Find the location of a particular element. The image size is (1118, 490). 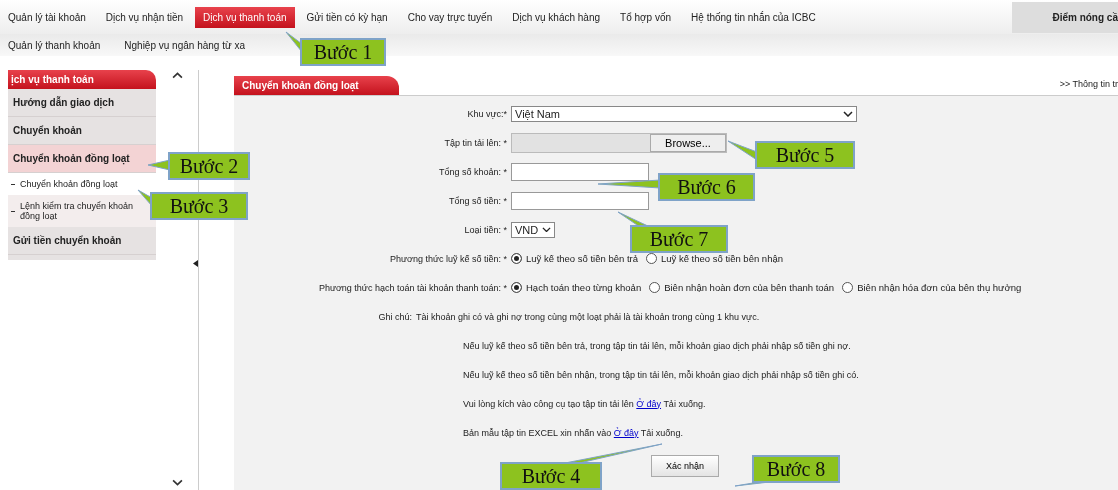

nav-tab: Dịch vụ thanh toán is located at coordinates (245, 17).